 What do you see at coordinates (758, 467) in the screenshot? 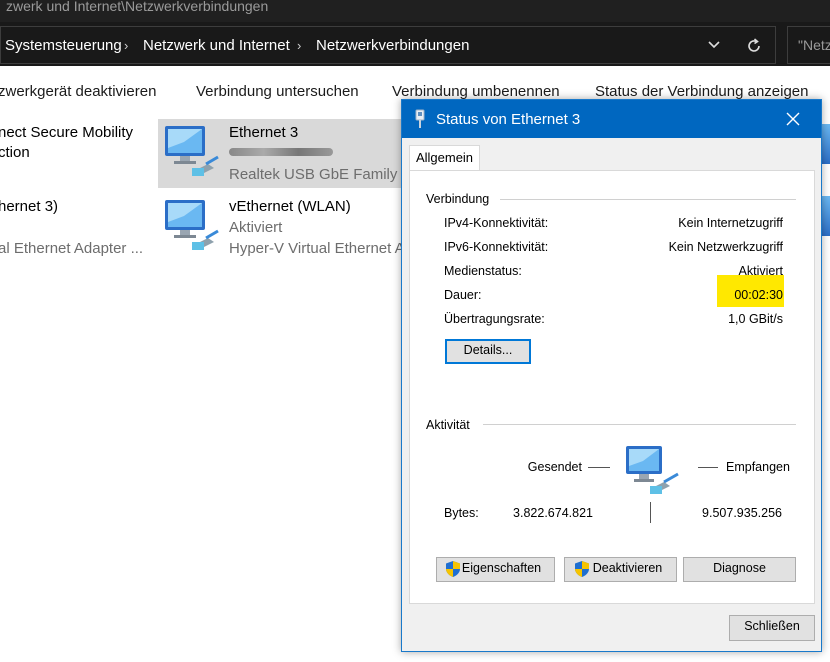
I see `received-label: Empfangen` at bounding box center [758, 467].